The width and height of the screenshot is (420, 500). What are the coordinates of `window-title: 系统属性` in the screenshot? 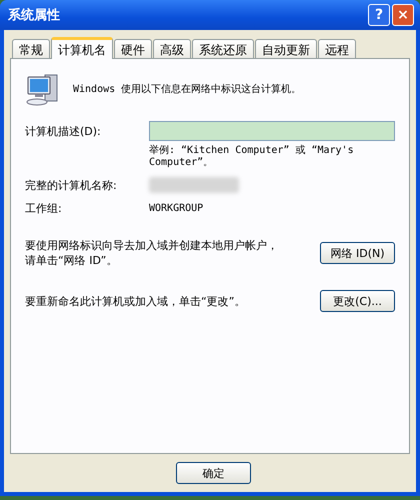 It's located at (34, 15).